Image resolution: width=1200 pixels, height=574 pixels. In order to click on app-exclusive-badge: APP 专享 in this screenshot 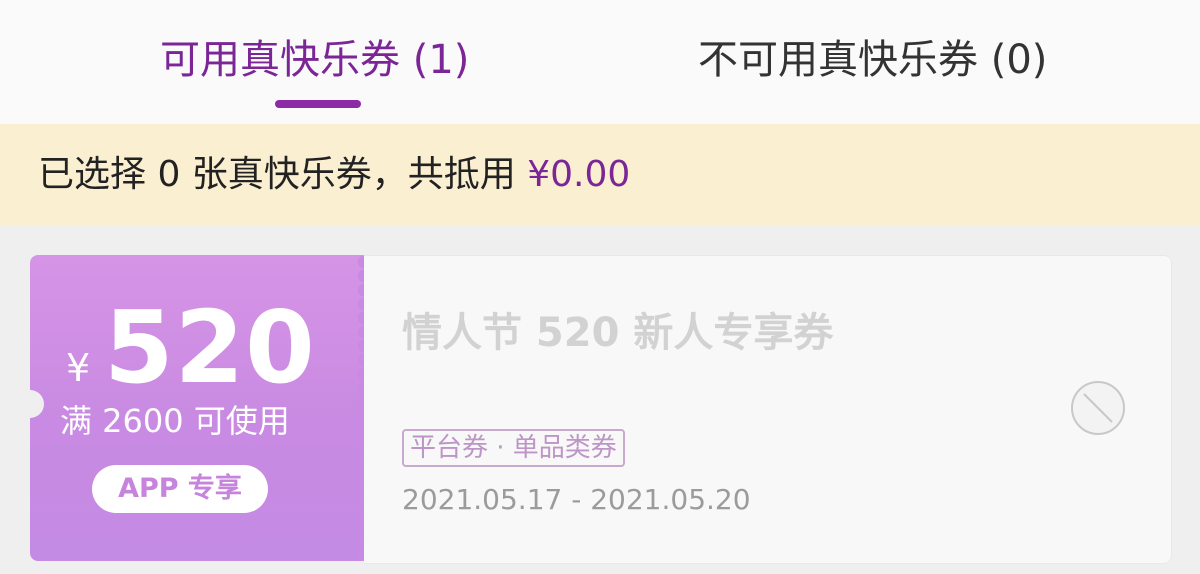, I will do `click(180, 489)`.